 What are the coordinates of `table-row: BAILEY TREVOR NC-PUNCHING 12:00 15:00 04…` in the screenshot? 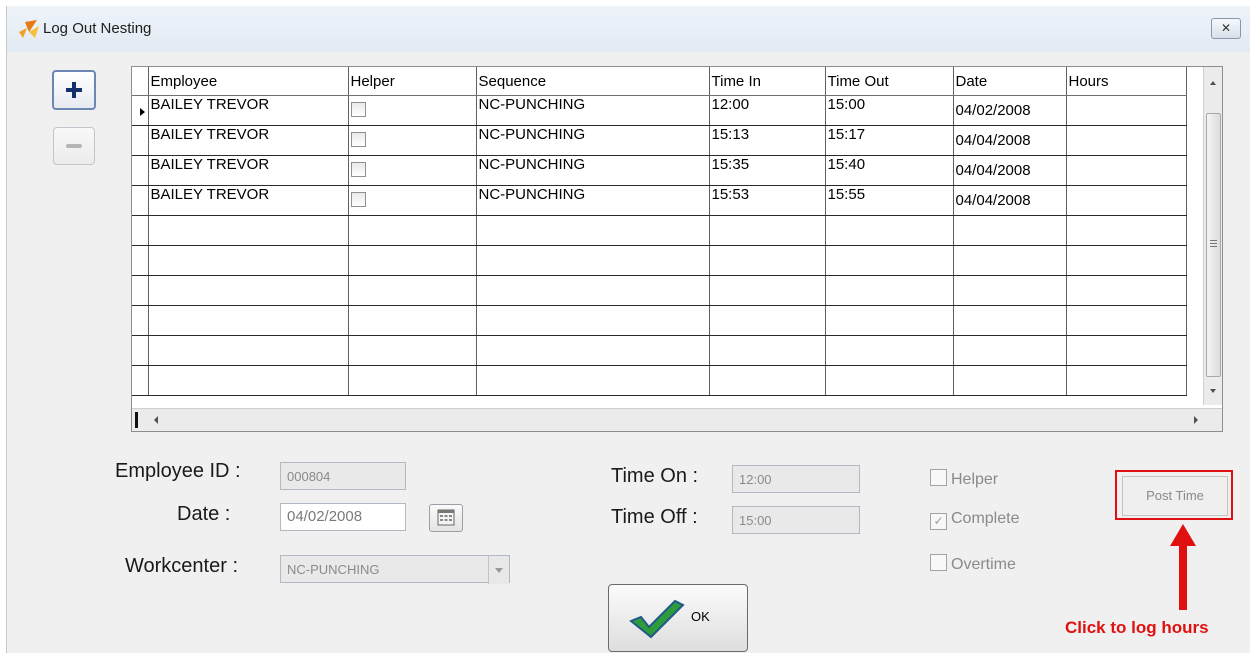 It's located at (659, 110).